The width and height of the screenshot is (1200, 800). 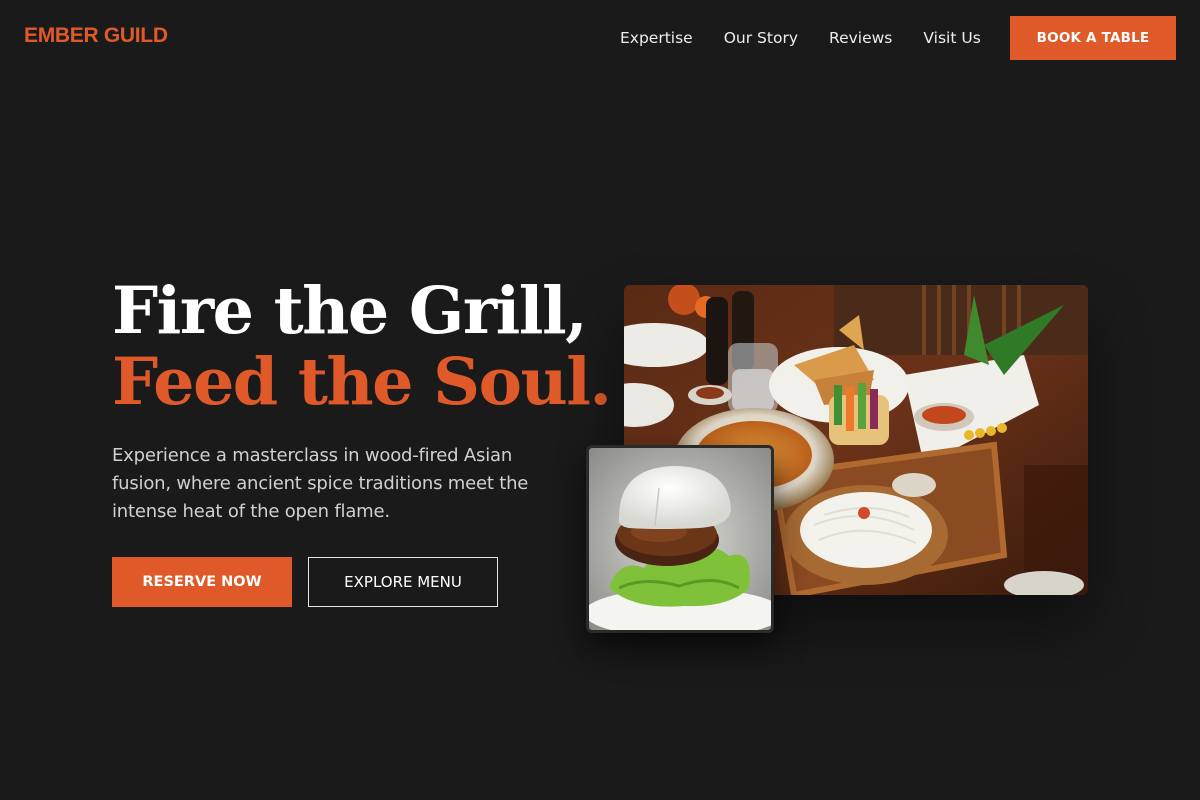 I want to click on bao-bun-photo, so click(x=680, y=539).